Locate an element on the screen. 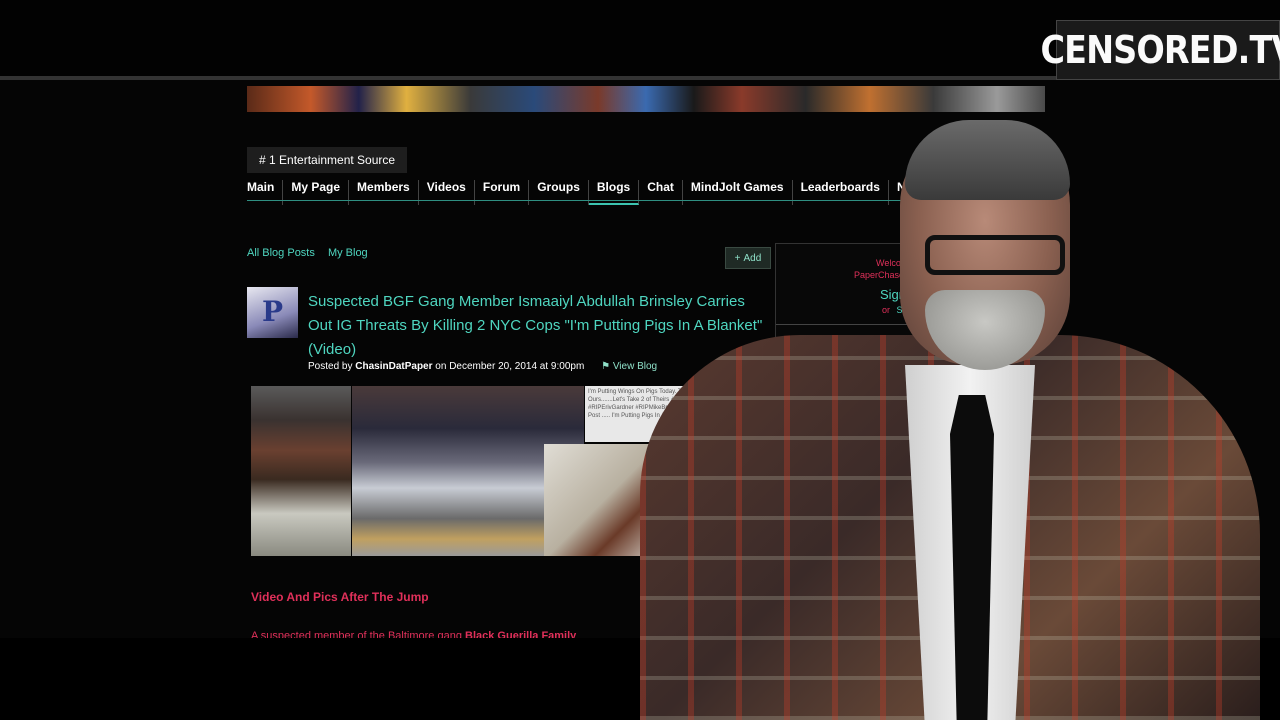  my-blog-link: My Blog is located at coordinates (348, 253).